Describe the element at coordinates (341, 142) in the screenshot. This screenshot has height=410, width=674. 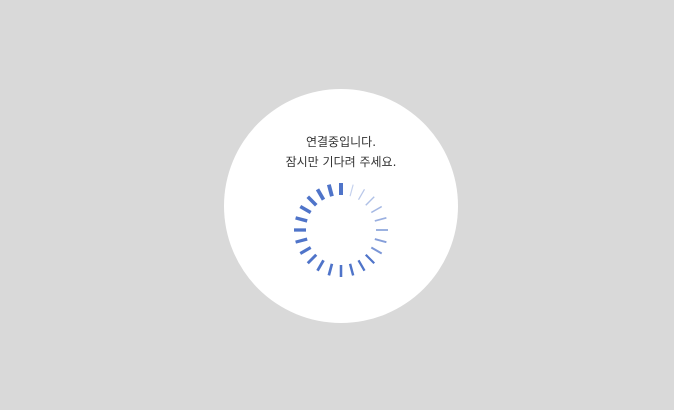
I see `connecting-message: 연결중입니다.` at that location.